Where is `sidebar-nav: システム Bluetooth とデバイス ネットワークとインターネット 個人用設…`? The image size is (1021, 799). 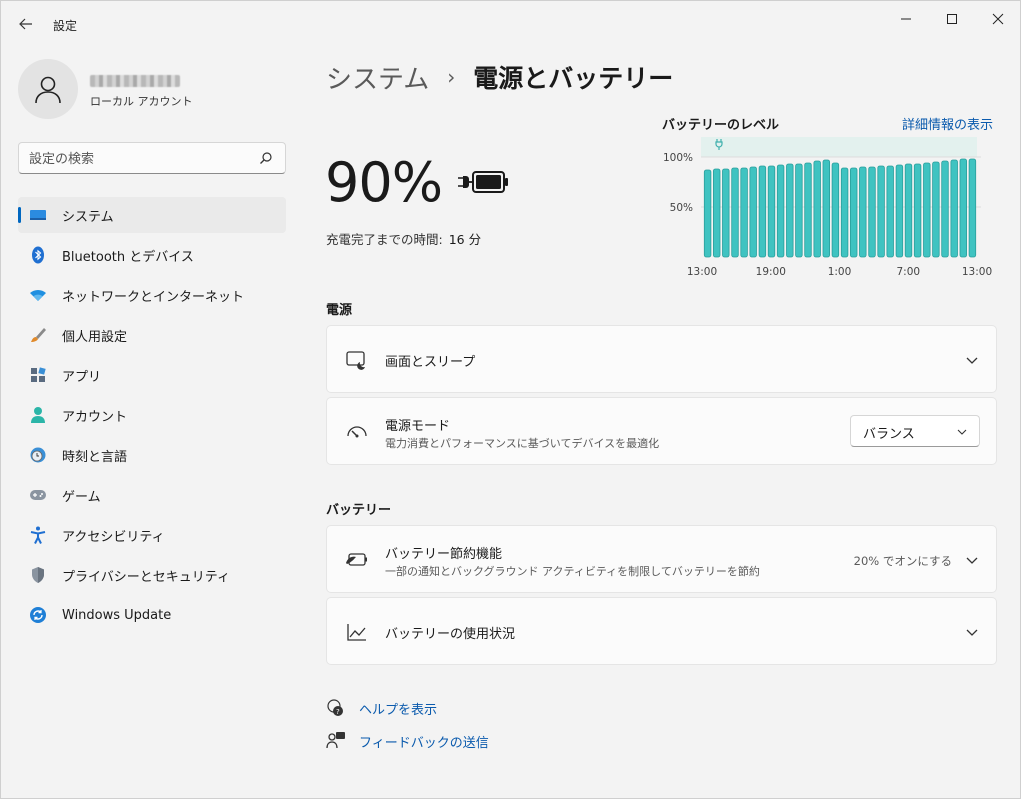
sidebar-nav: システム Bluetooth とデバイス ネットワークとインターネット 個人用設… is located at coordinates (152, 417).